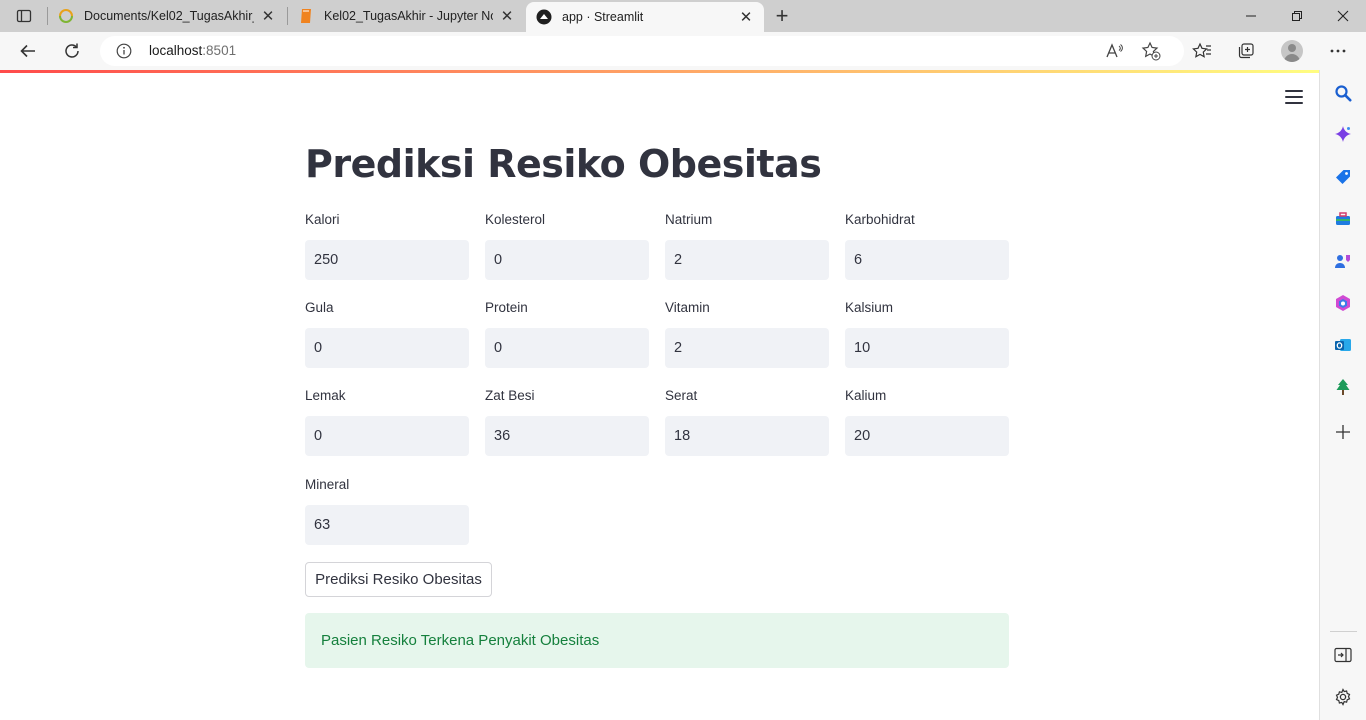 The height and width of the screenshot is (720, 1366). What do you see at coordinates (1343, 387) in the screenshot?
I see `tree-icon` at bounding box center [1343, 387].